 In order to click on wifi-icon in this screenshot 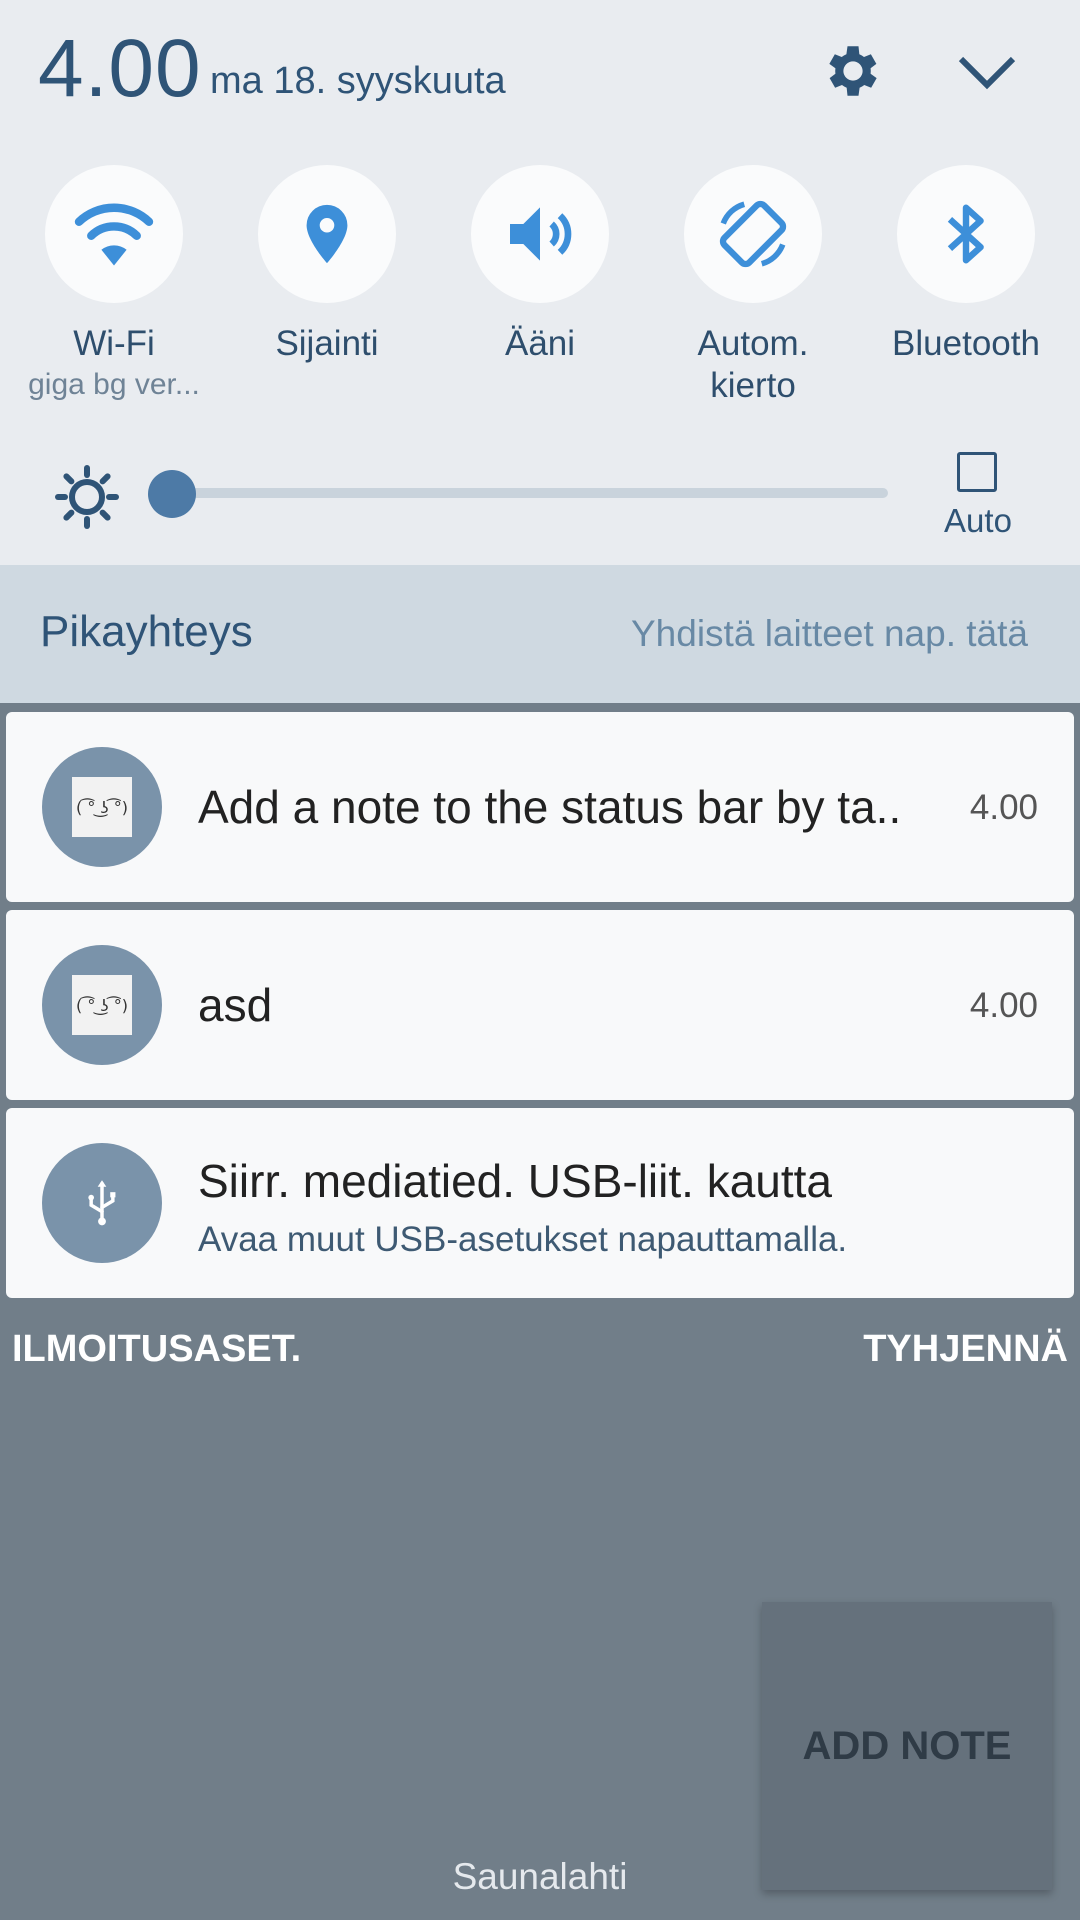, I will do `click(114, 234)`.